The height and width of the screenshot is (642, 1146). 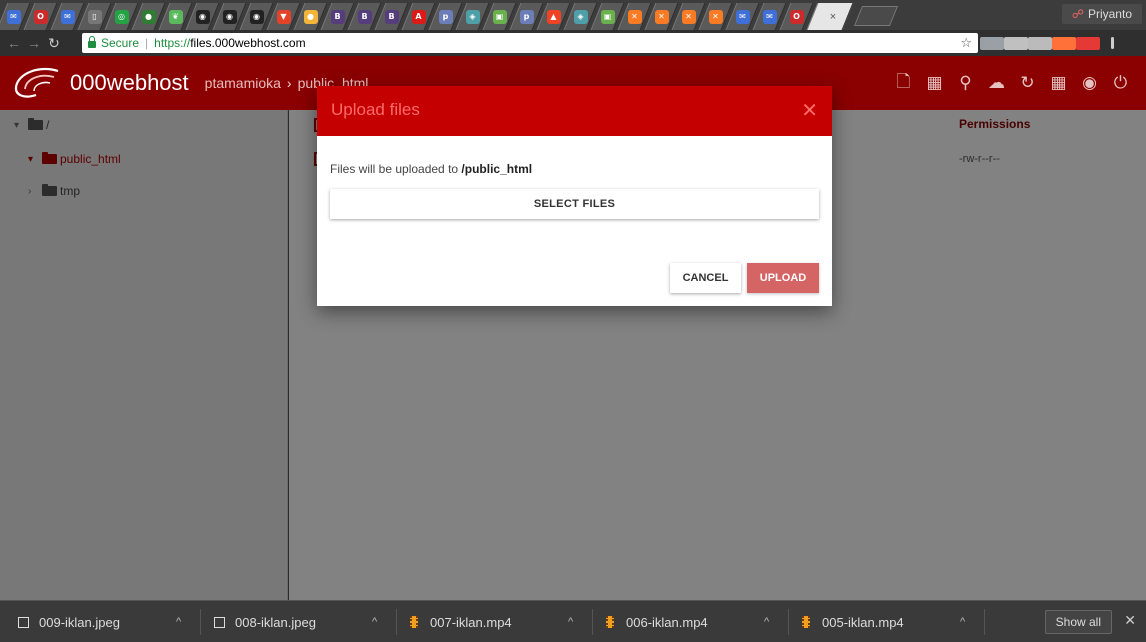 I want to click on firefox-extension-icon, so click(x=1064, y=43).